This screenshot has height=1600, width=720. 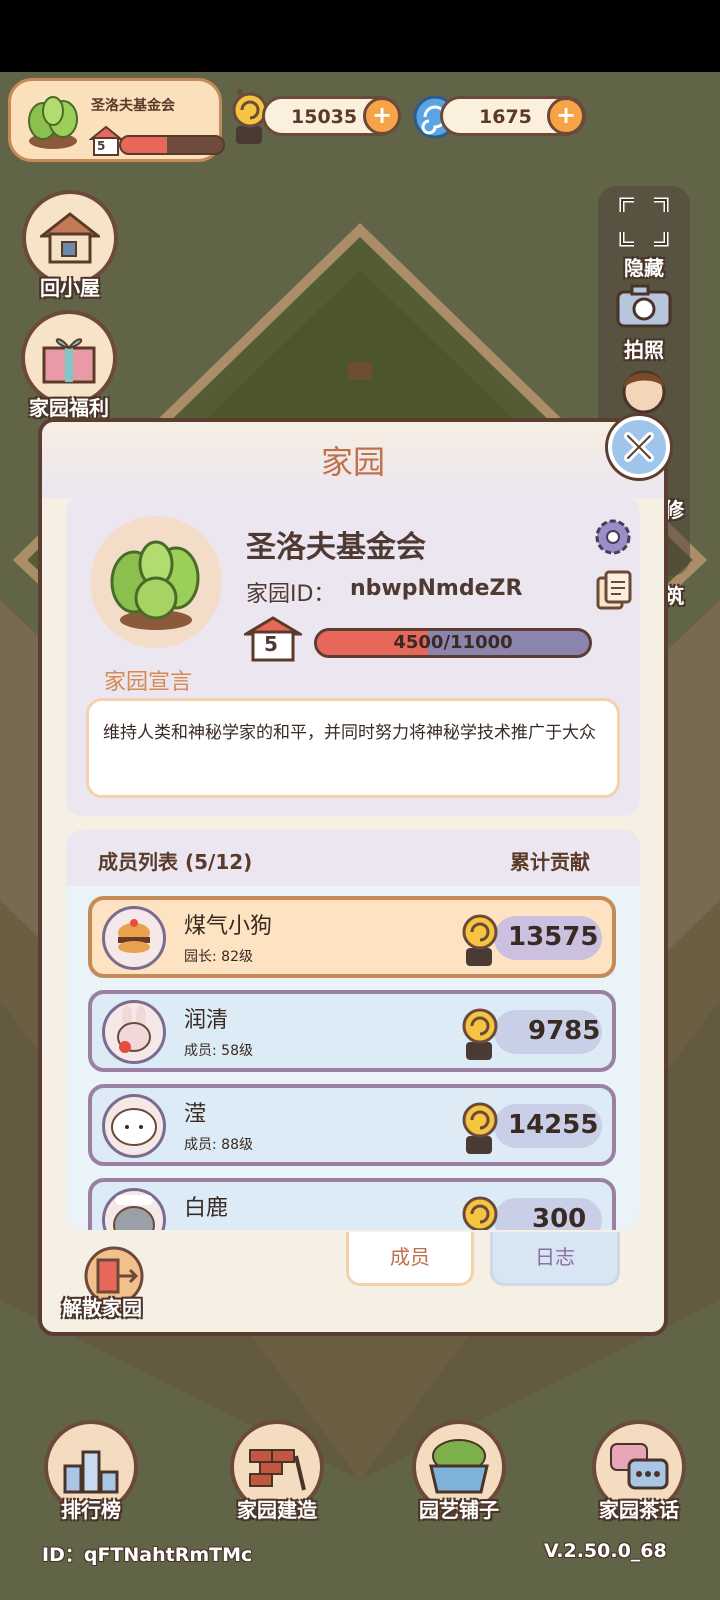 What do you see at coordinates (382, 116) in the screenshot?
I see `add-coins-button: +` at bounding box center [382, 116].